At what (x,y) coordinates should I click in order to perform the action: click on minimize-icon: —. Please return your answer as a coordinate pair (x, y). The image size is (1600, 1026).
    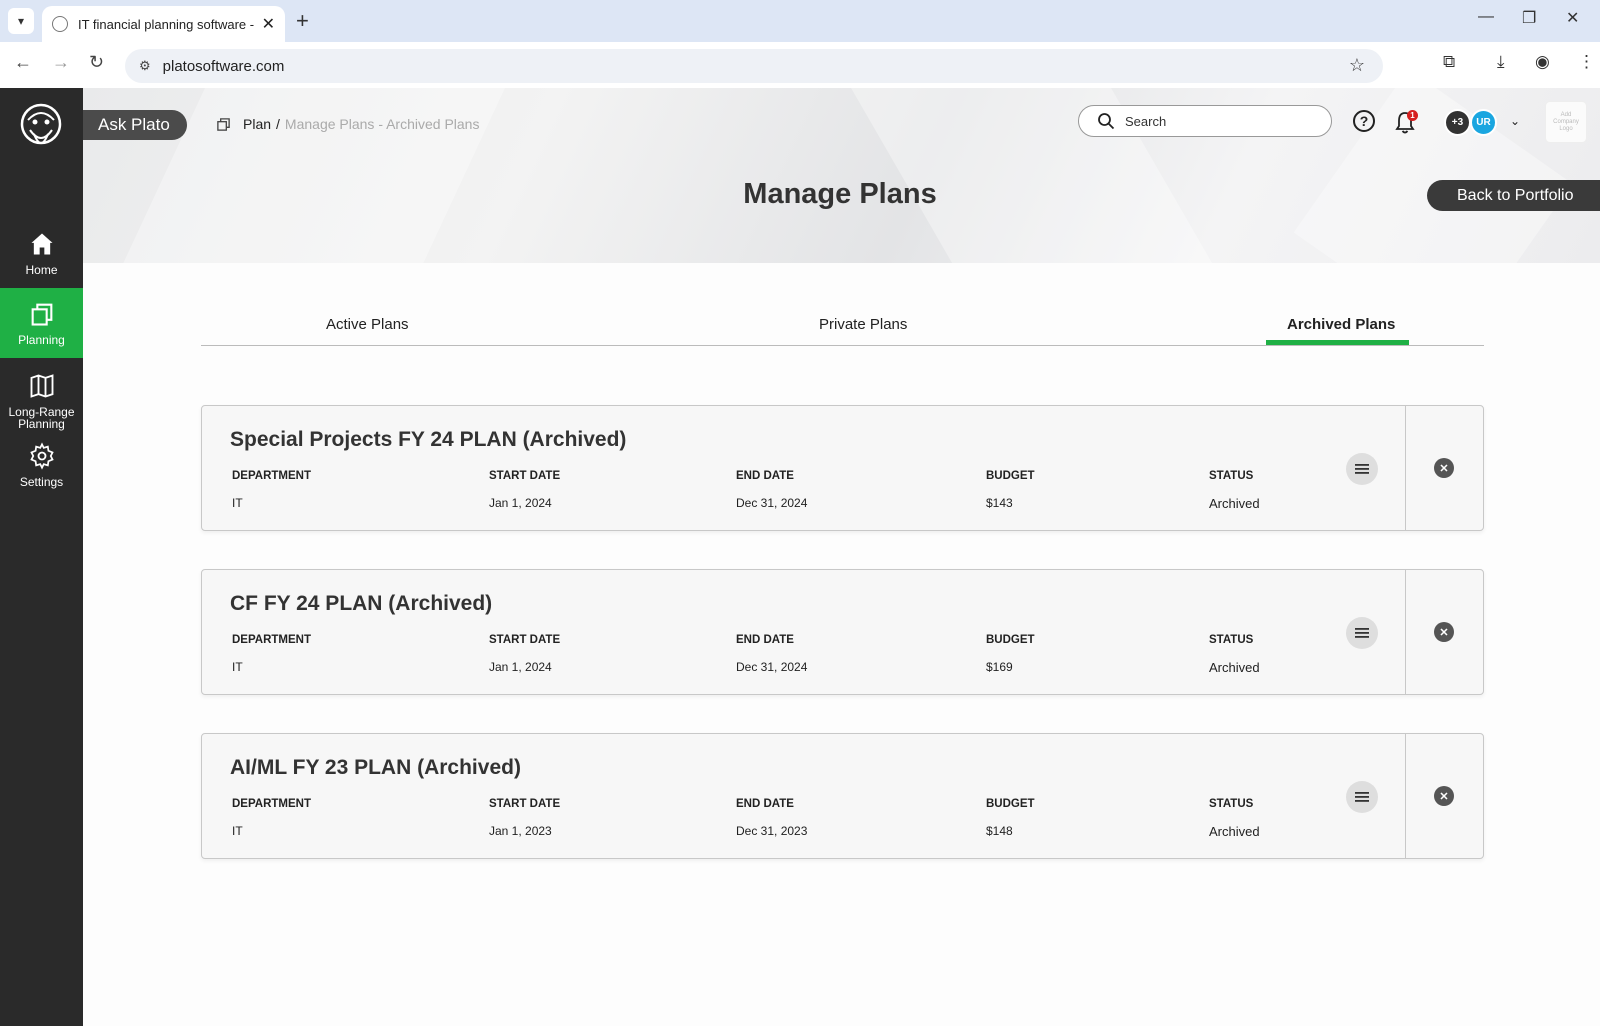
    Looking at the image, I should click on (1486, 17).